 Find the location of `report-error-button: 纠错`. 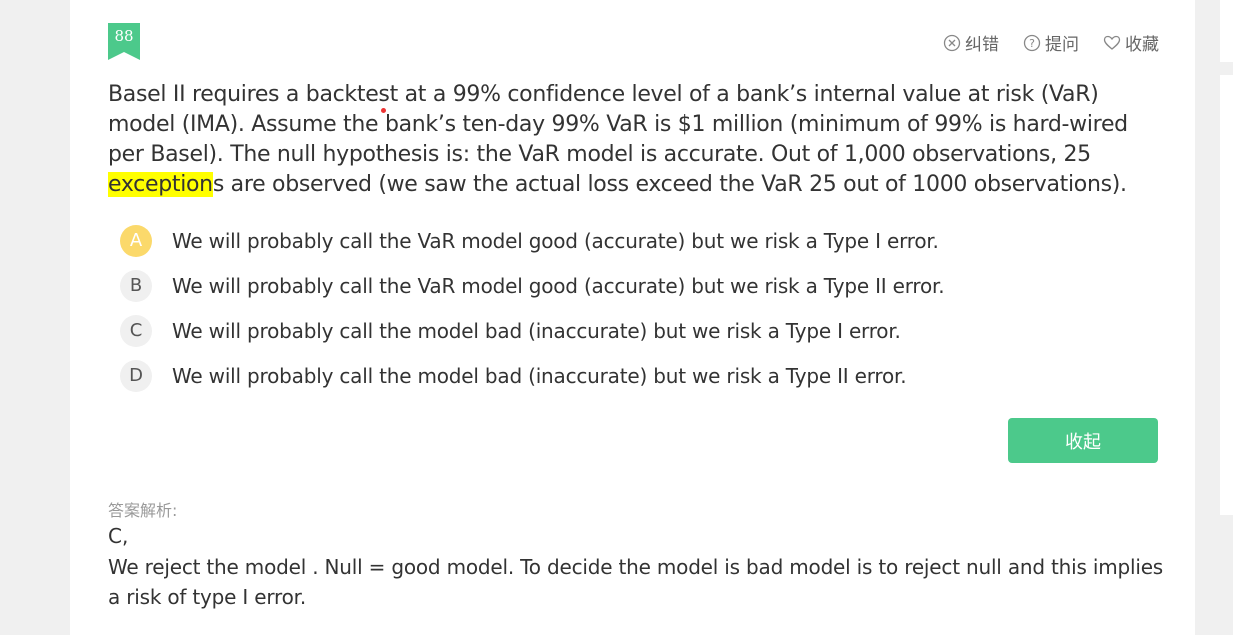

report-error-button: 纠错 is located at coordinates (971, 42).